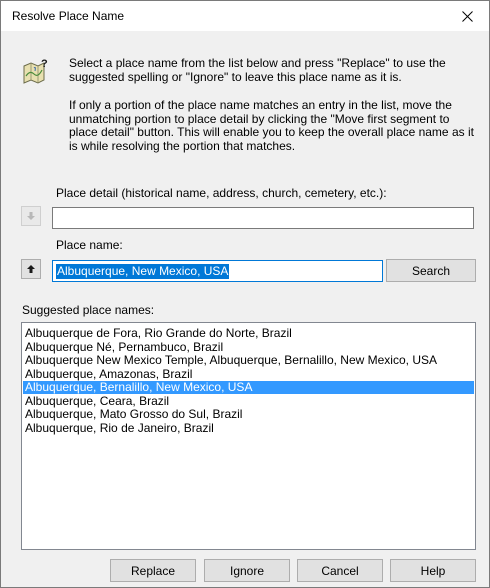 The image size is (490, 588). I want to click on cancel-button: Cancel, so click(340, 570).